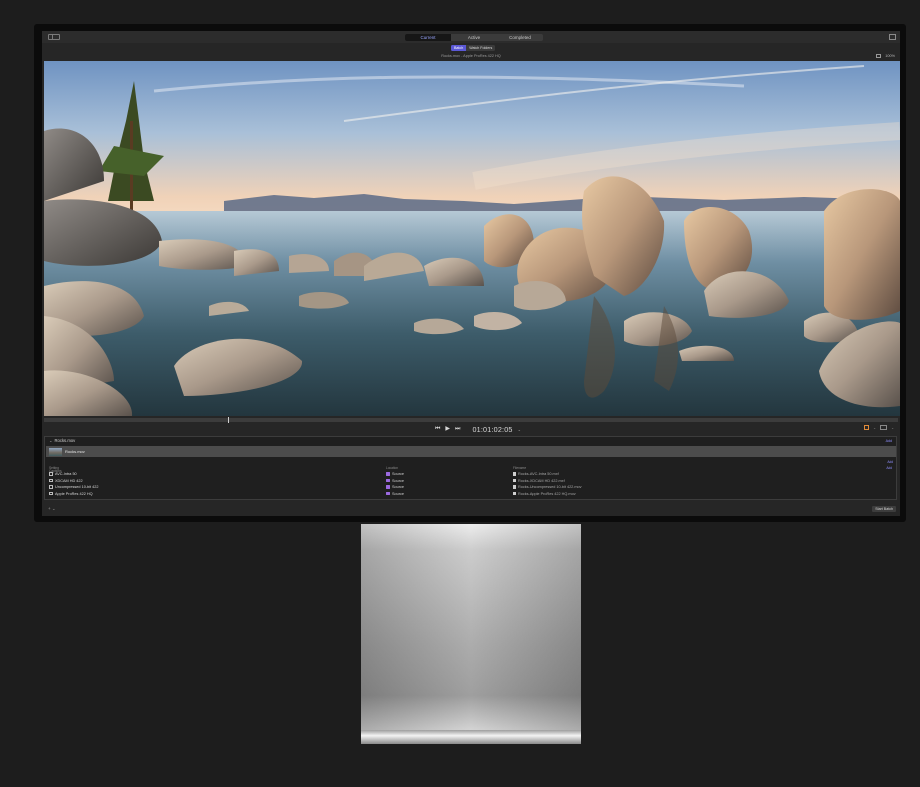  I want to click on job-header: ⌄ Rocks.mov Add, so click(470, 441).